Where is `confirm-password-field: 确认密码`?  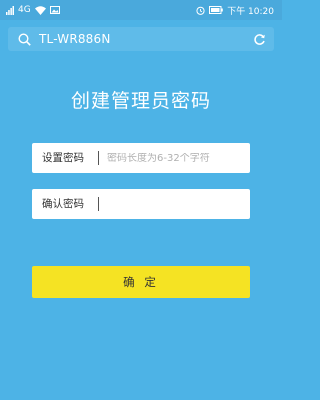
confirm-password-field: 确认密码 is located at coordinates (141, 204).